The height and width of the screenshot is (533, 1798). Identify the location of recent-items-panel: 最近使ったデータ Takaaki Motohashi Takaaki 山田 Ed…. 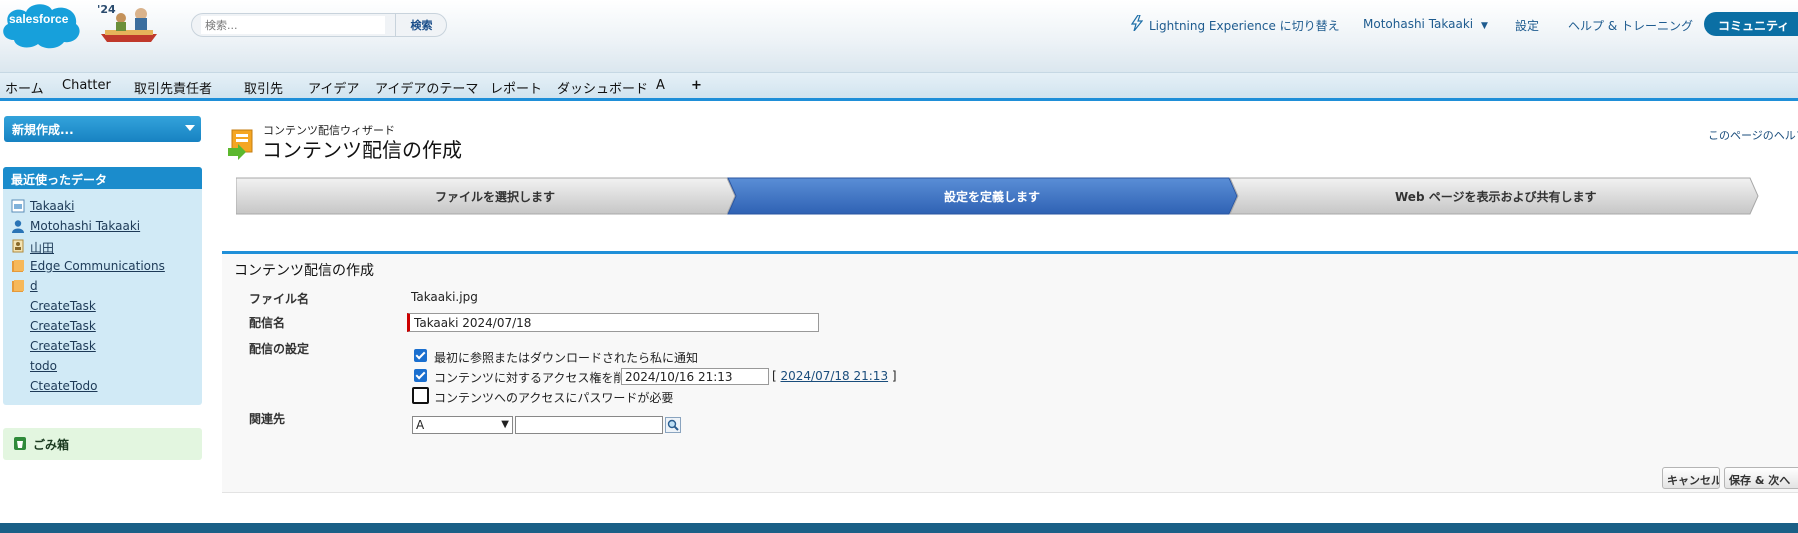
(102, 286).